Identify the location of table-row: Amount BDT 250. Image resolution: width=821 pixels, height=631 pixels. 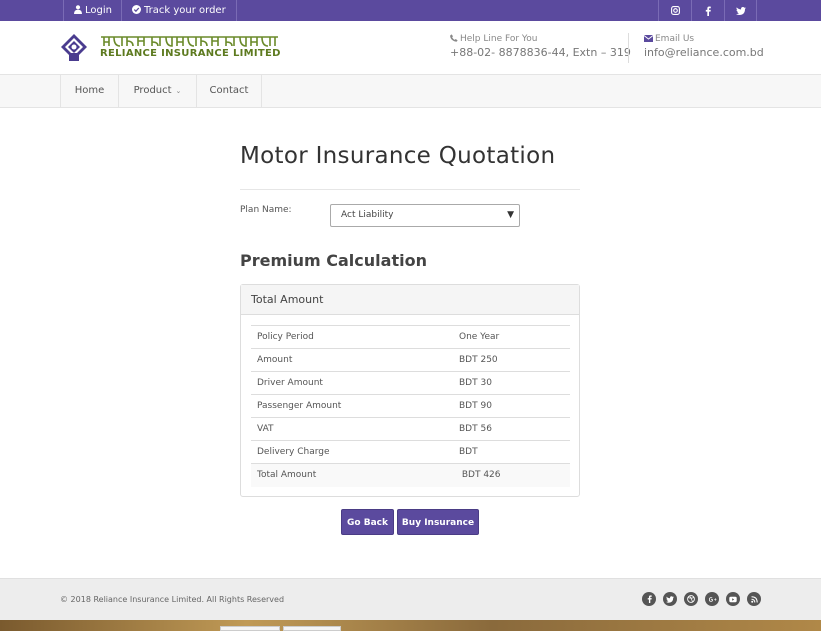
(410, 360).